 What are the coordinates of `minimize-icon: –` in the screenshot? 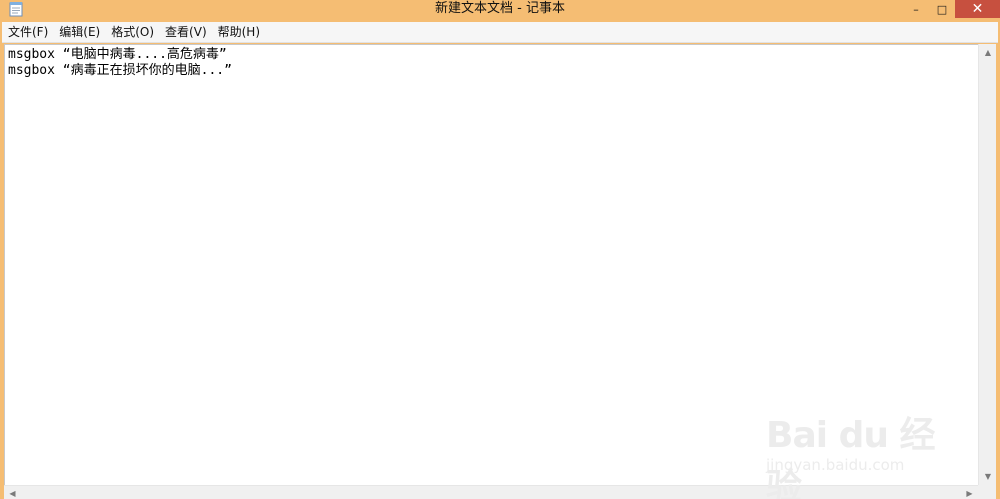 It's located at (916, 9).